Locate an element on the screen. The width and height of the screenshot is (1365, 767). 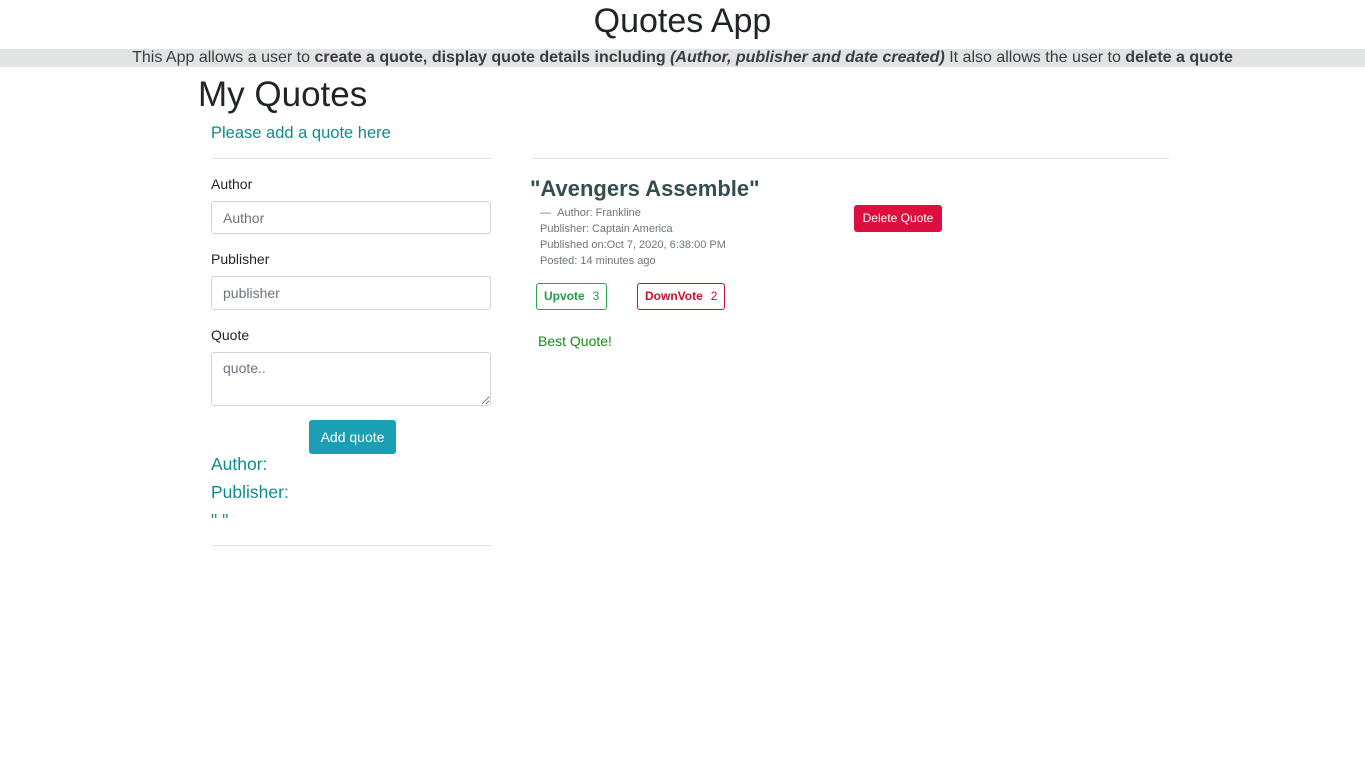
app-title: Quotes App is located at coordinates (682, 21).